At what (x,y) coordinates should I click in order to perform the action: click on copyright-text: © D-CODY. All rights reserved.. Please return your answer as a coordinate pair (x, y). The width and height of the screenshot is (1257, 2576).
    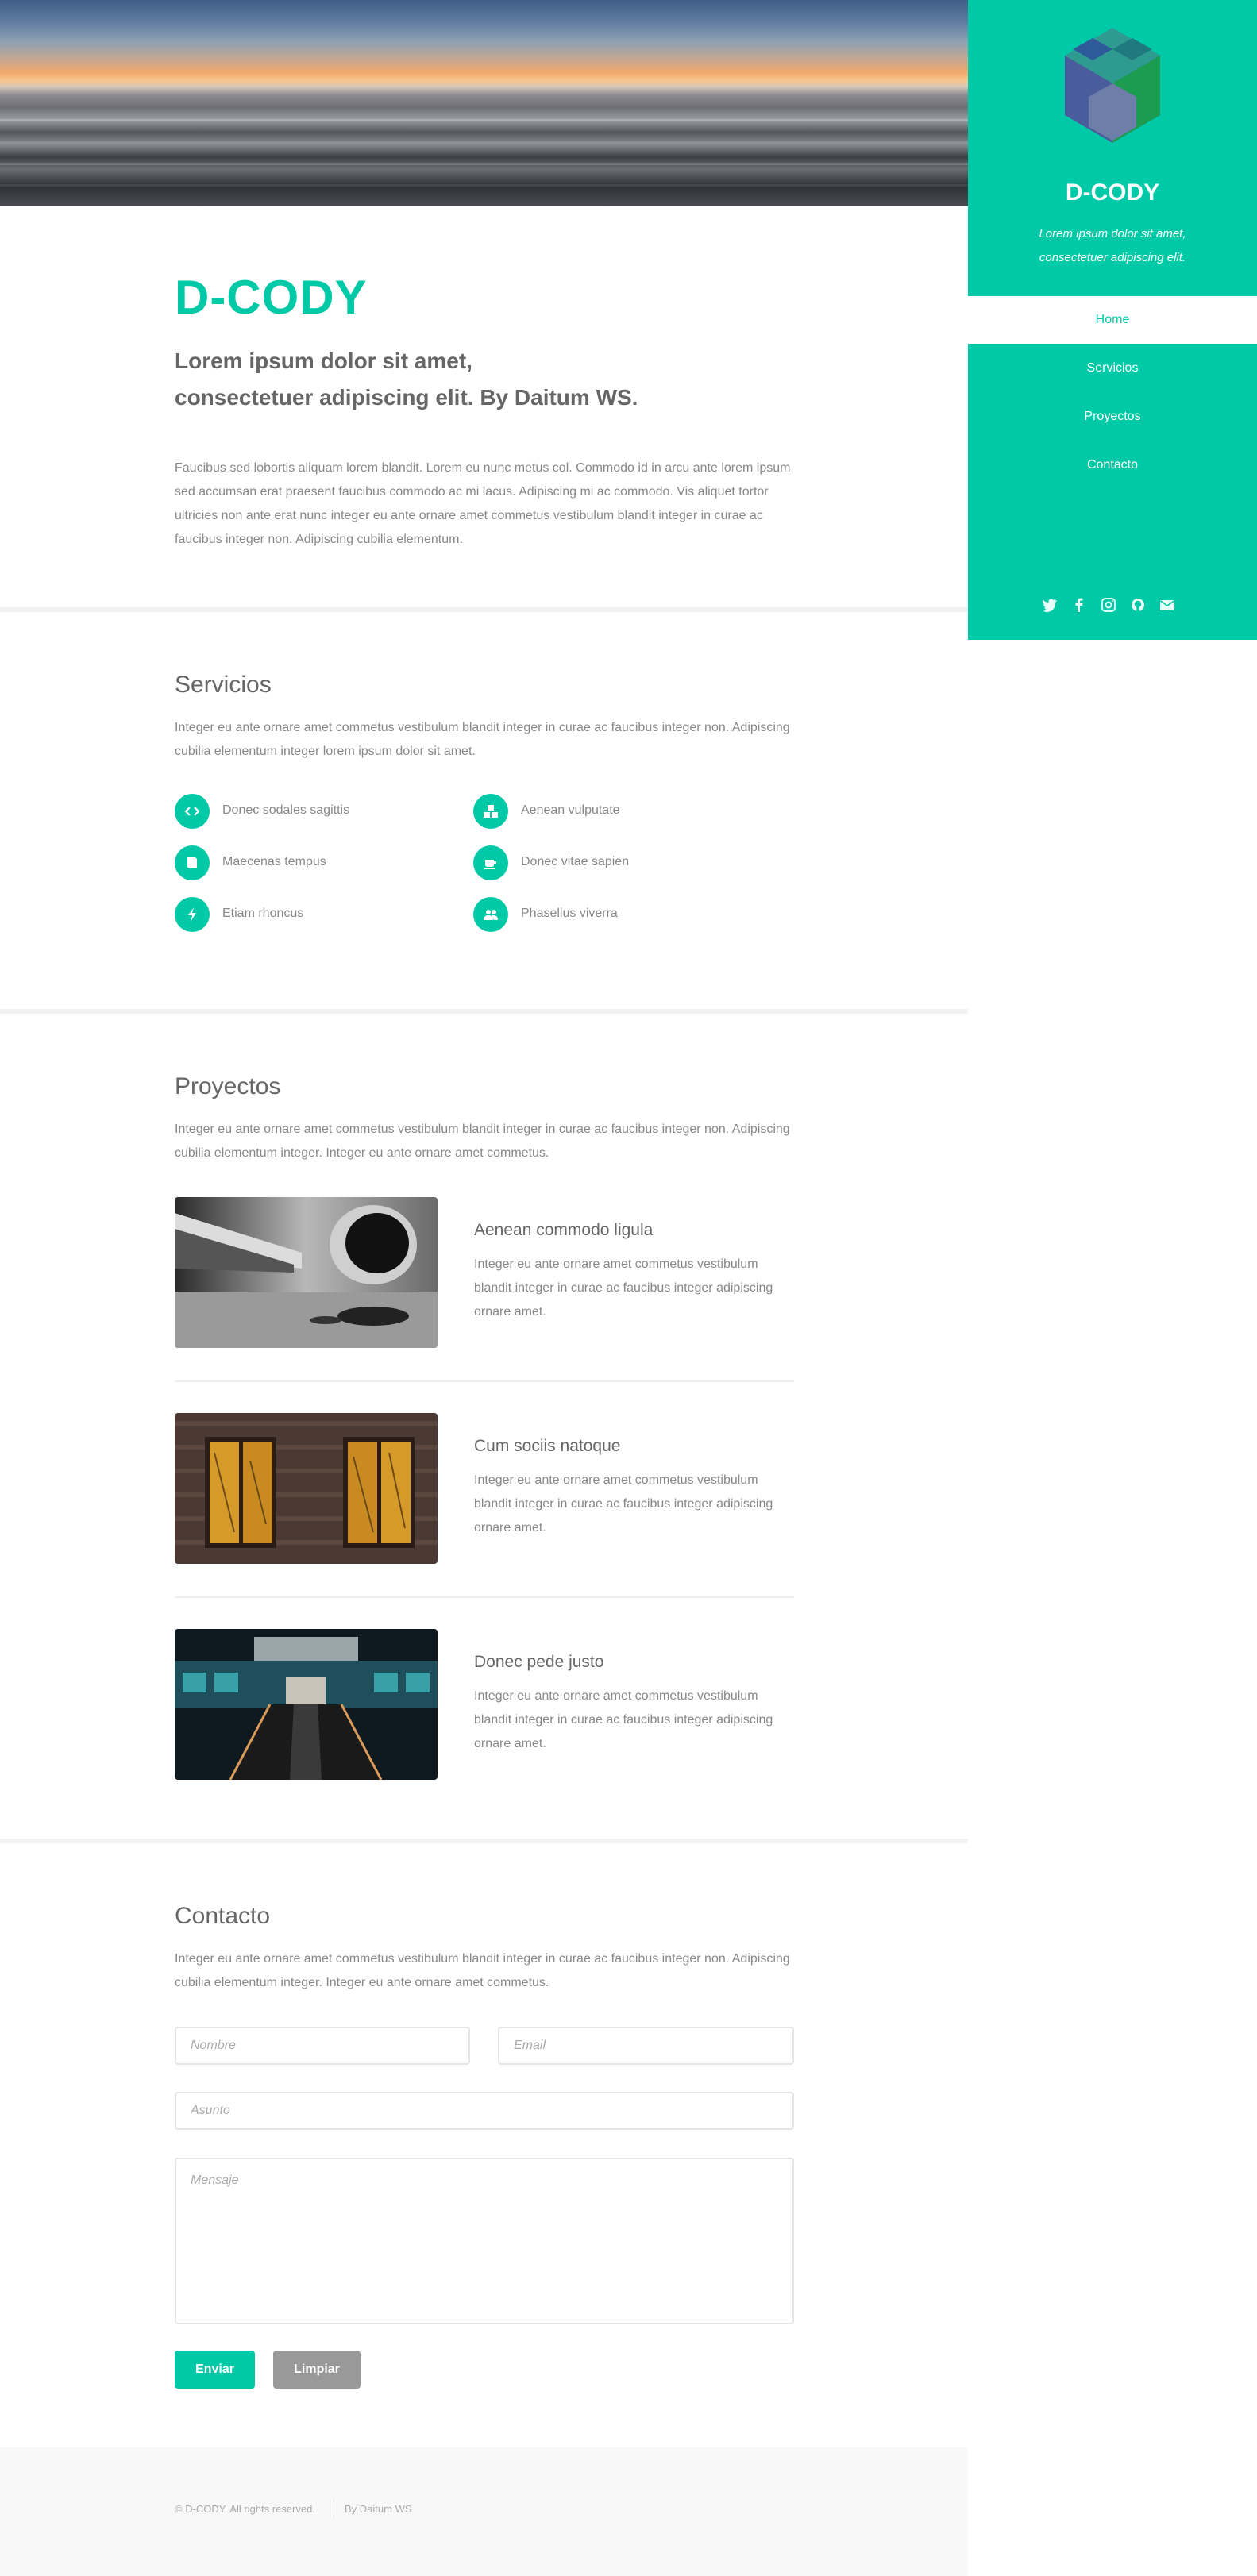
    Looking at the image, I should click on (245, 2509).